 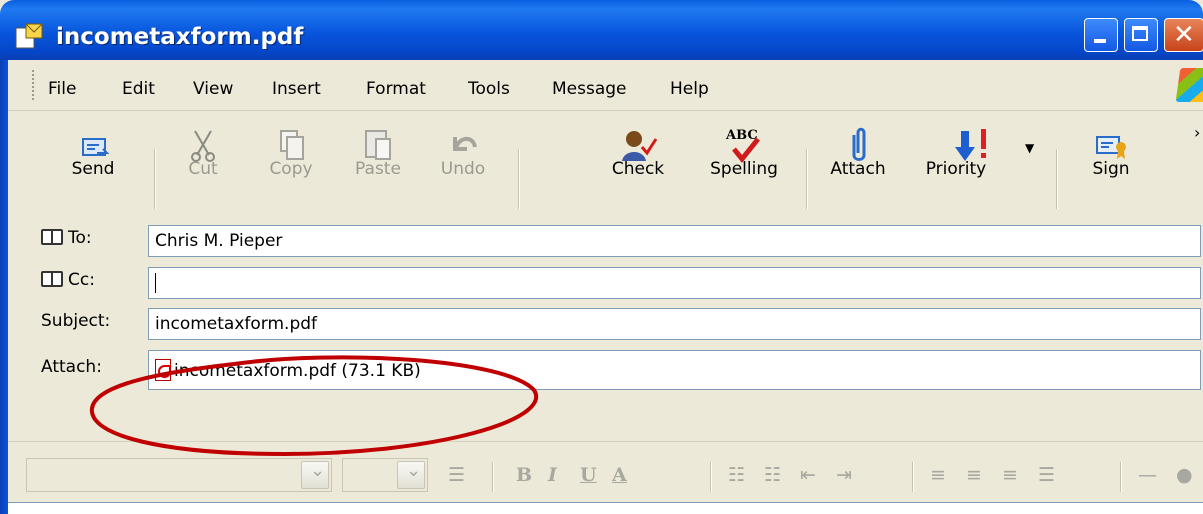 What do you see at coordinates (588, 475) in the screenshot?
I see `underline-button: U` at bounding box center [588, 475].